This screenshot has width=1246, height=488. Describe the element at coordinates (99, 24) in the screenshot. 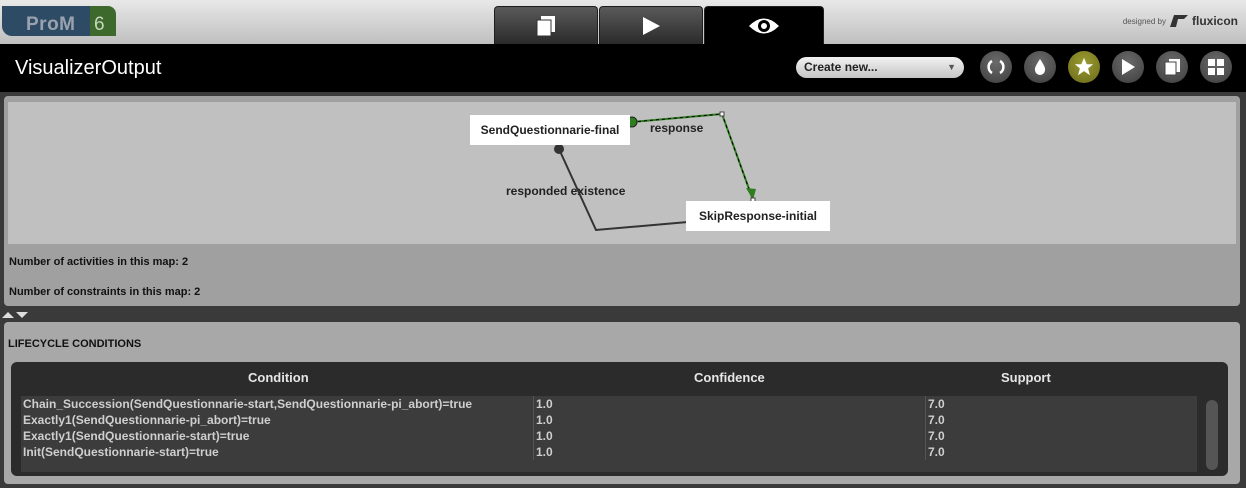

I see `logo-version: 6` at that location.